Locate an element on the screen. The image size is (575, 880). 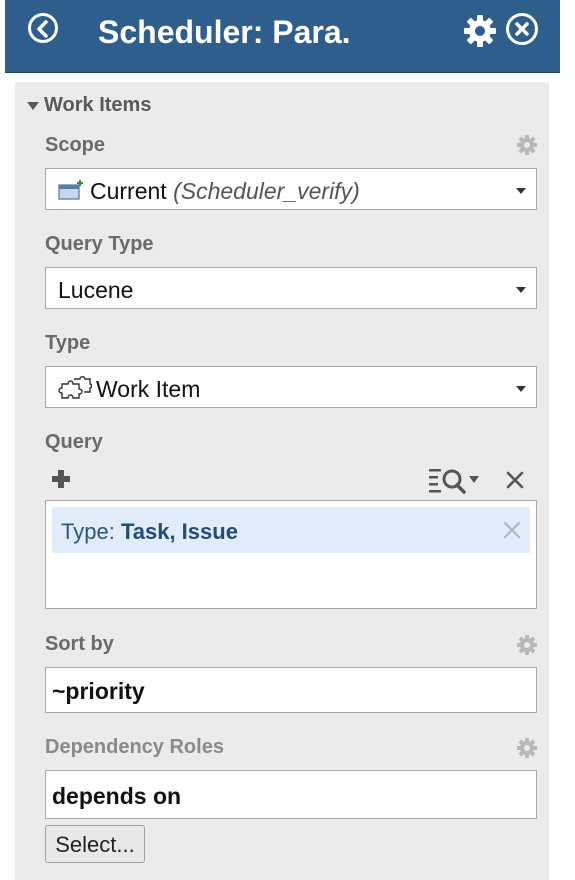
section-title: Work Items is located at coordinates (98, 105).